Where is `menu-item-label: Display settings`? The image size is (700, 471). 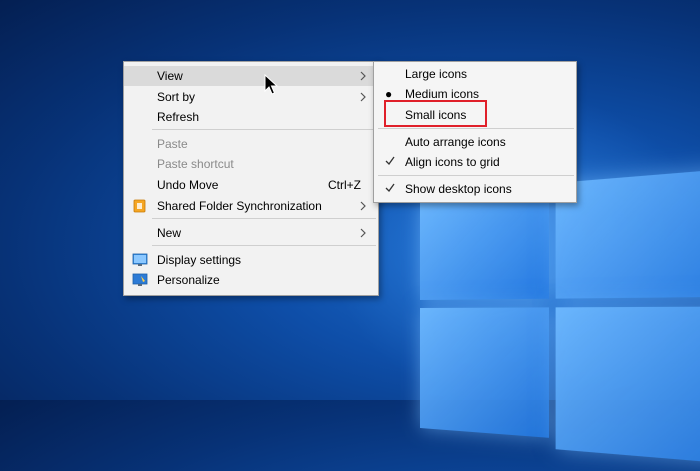 menu-item-label: Display settings is located at coordinates (199, 260).